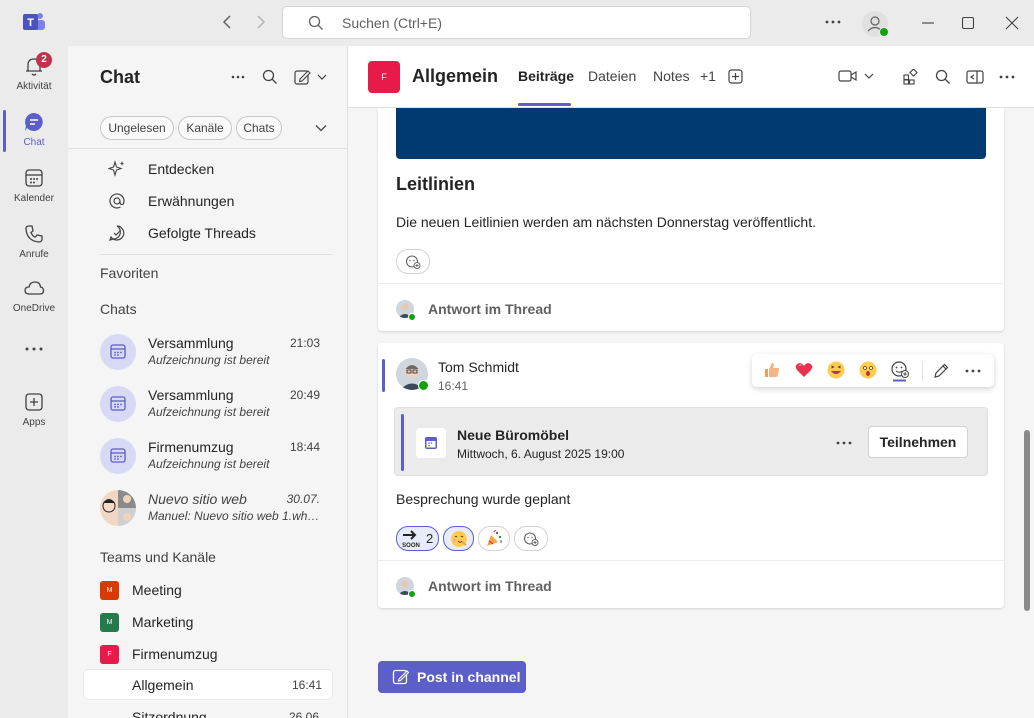 This screenshot has width=1034, height=718. Describe the element at coordinates (478, 367) in the screenshot. I see `author-name: Tom Schmidt` at that location.